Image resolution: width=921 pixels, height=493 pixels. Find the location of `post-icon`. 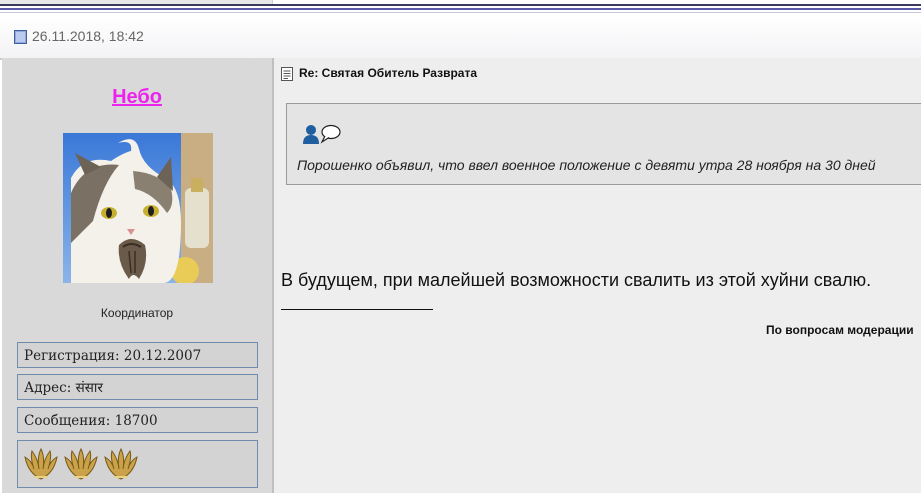

post-icon is located at coordinates (287, 74).